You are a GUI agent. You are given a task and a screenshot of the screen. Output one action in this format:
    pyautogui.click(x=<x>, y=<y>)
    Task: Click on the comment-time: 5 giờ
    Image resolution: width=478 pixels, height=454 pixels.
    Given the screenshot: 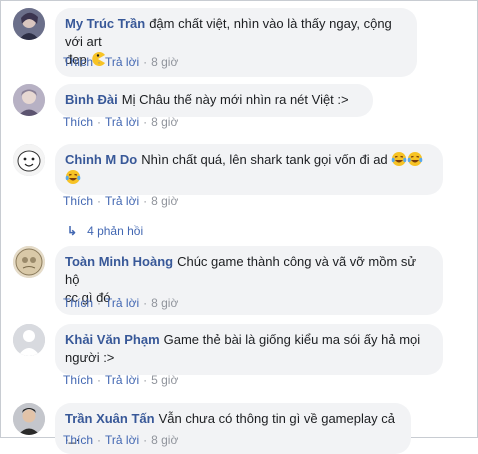 What is the action you would take?
    pyautogui.click(x=164, y=380)
    